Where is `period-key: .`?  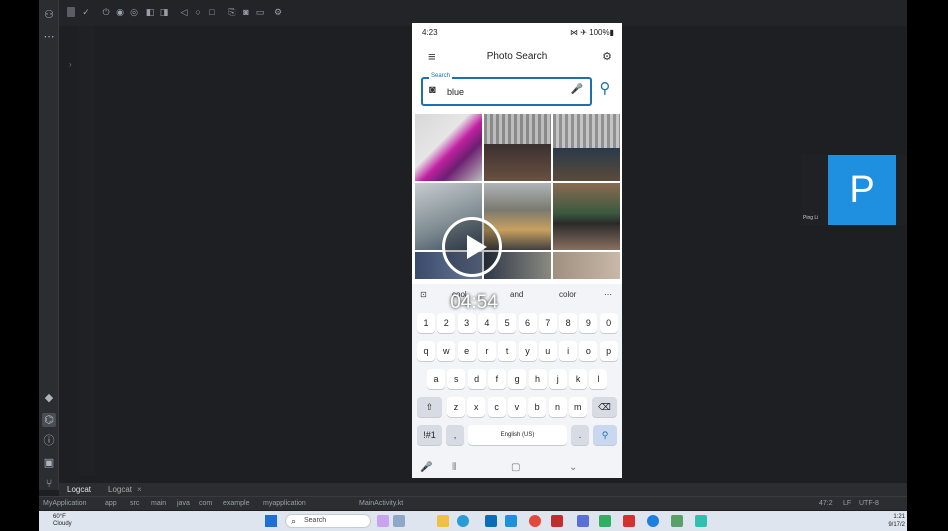
period-key: . is located at coordinates (580, 435).